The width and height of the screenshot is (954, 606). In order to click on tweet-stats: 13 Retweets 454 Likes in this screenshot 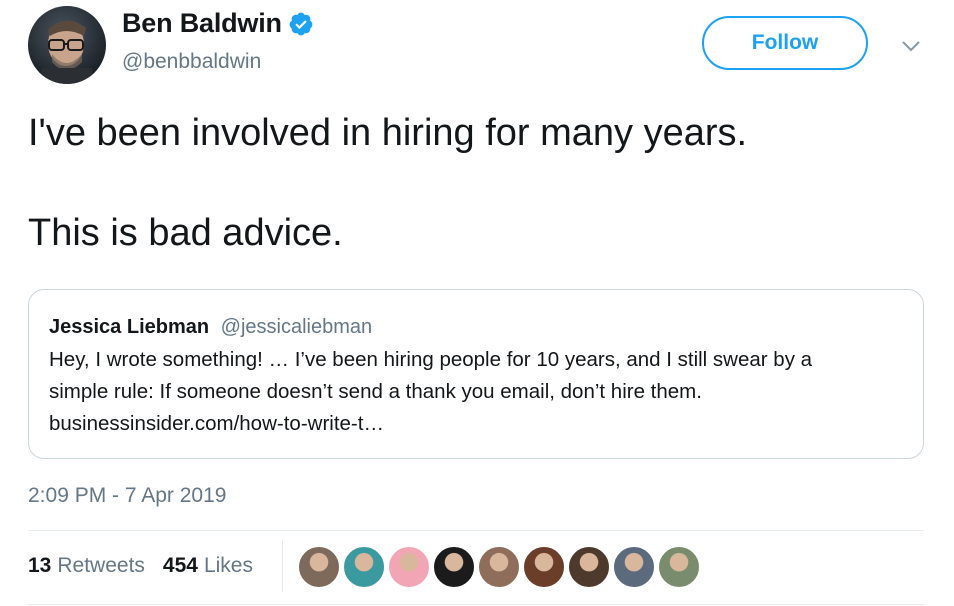, I will do `click(140, 566)`.